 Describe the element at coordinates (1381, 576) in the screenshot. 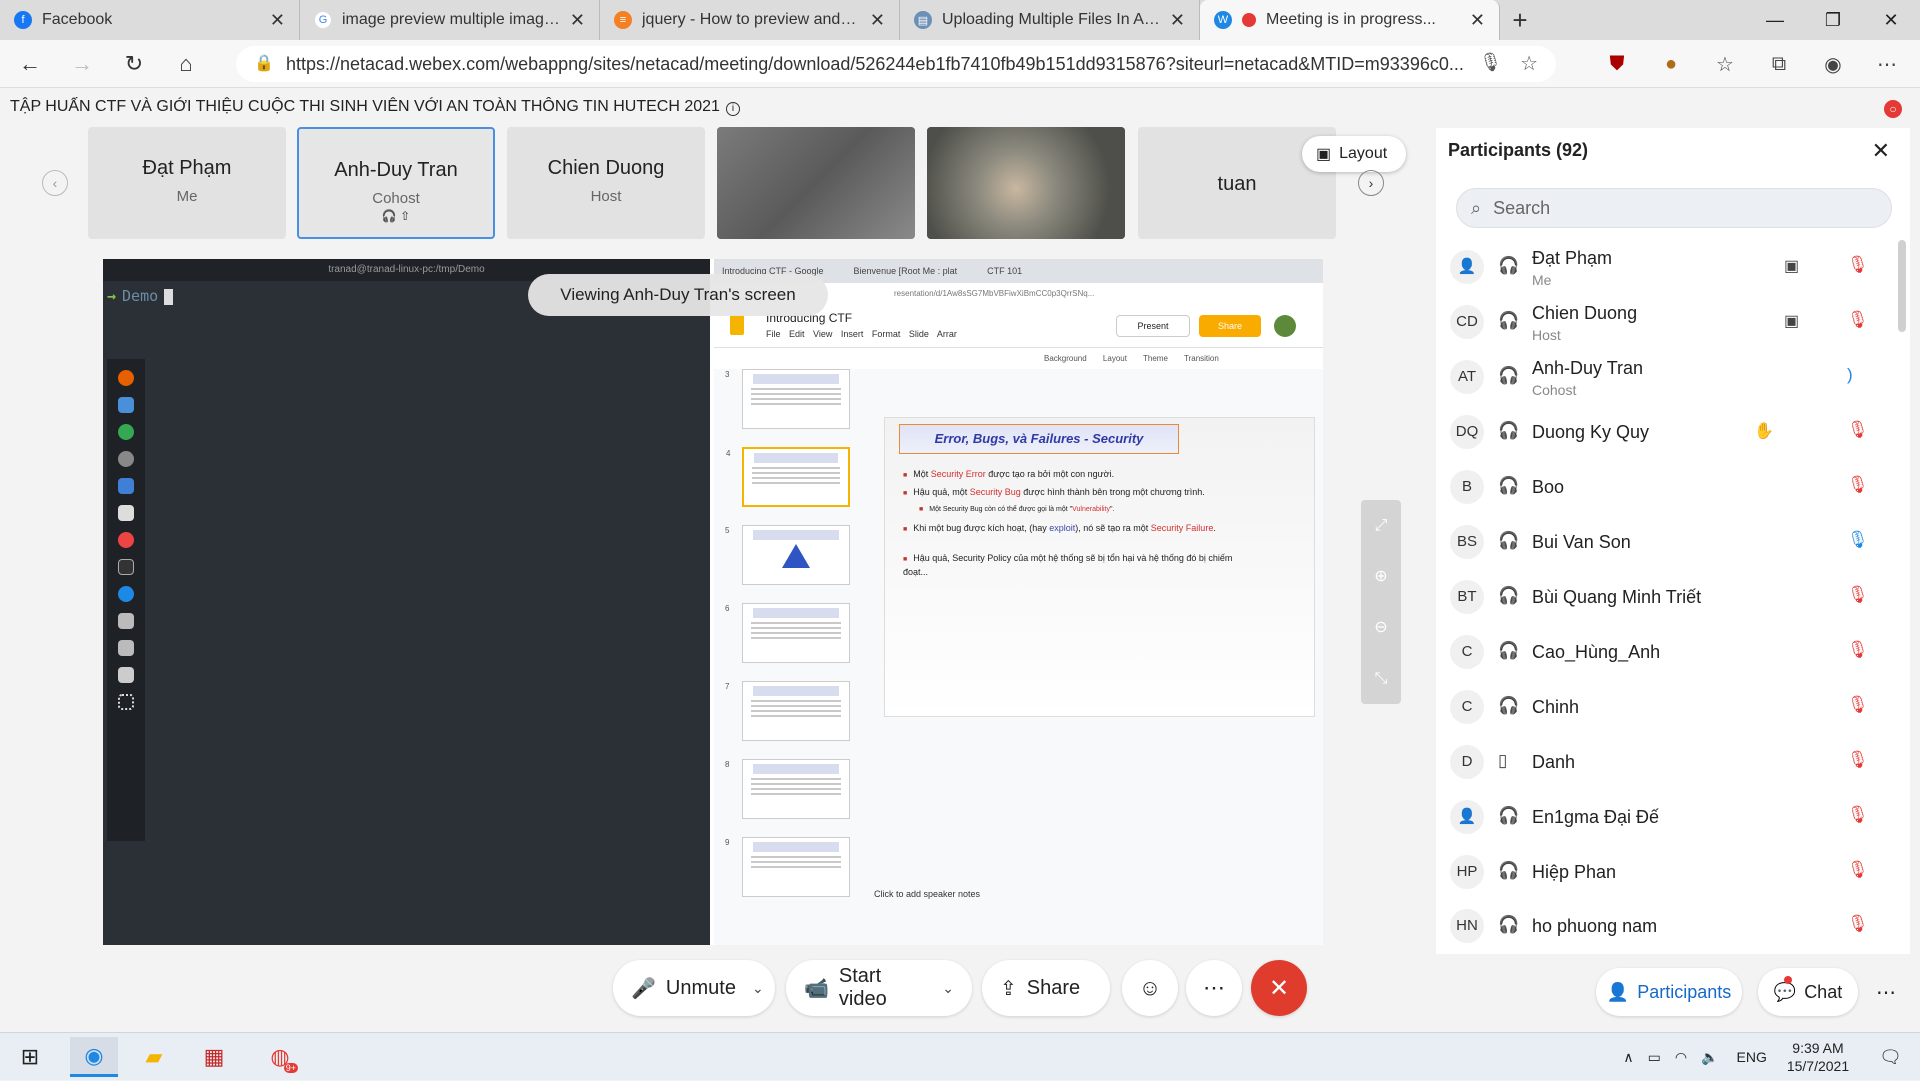

I see `zoom-in-icon: ⊕` at that location.